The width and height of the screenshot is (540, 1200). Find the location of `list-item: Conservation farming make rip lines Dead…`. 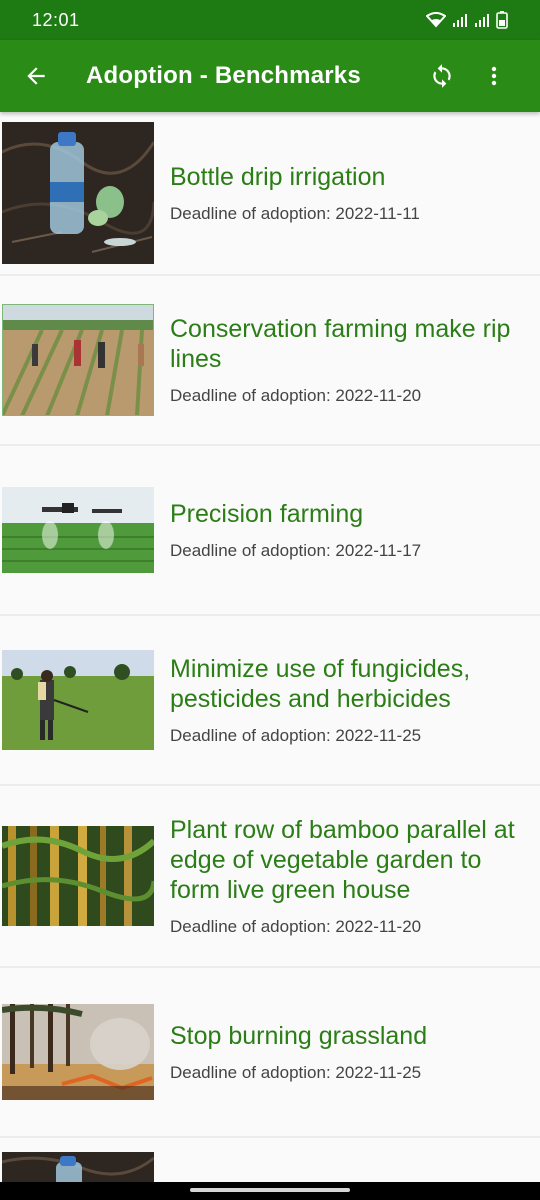

list-item: Conservation farming make rip lines Dead… is located at coordinates (270, 361).